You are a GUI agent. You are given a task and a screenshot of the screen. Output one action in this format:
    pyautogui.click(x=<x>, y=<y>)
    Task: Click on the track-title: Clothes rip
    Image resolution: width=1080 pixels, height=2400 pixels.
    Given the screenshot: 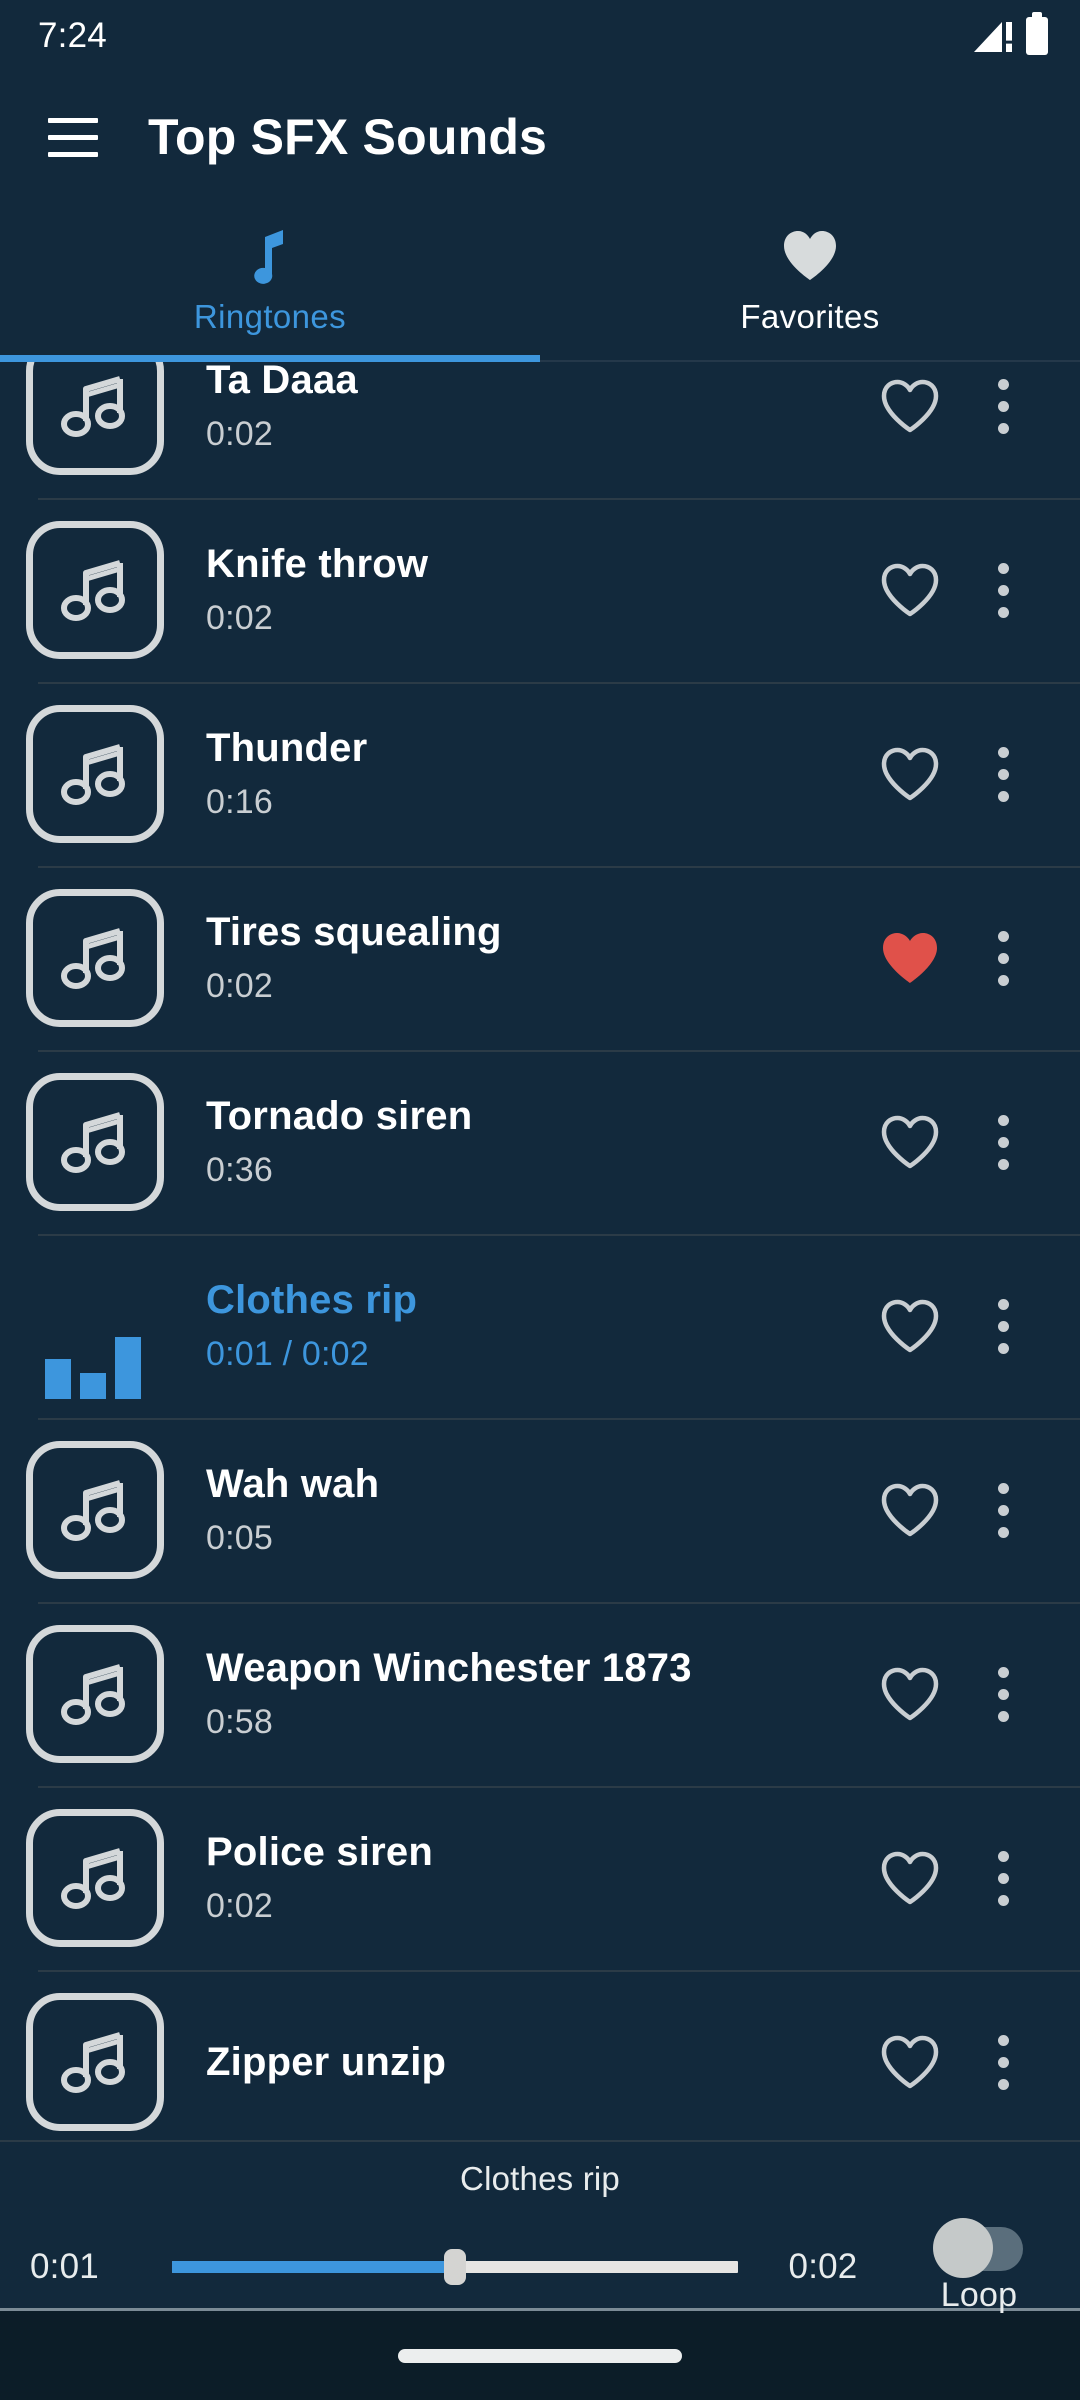 What is the action you would take?
    pyautogui.click(x=312, y=1300)
    